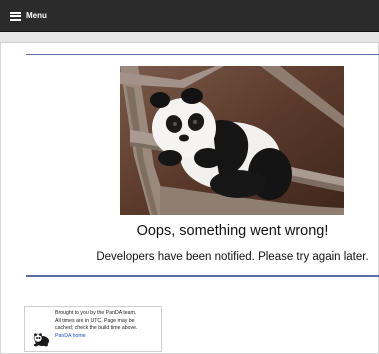 Image resolution: width=379 pixels, height=354 pixels. I want to click on menu-button: Menu, so click(28, 16).